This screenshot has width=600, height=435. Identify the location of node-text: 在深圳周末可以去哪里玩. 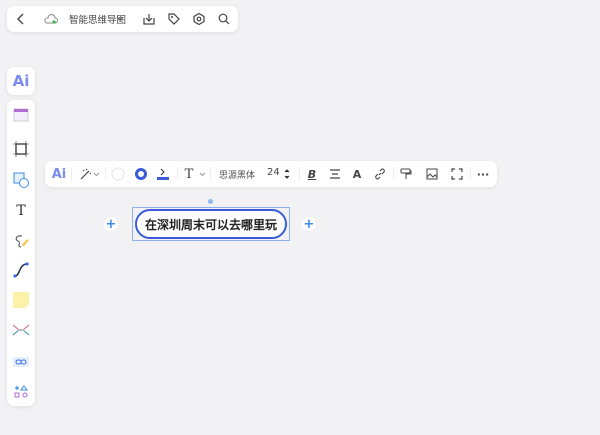
(211, 224).